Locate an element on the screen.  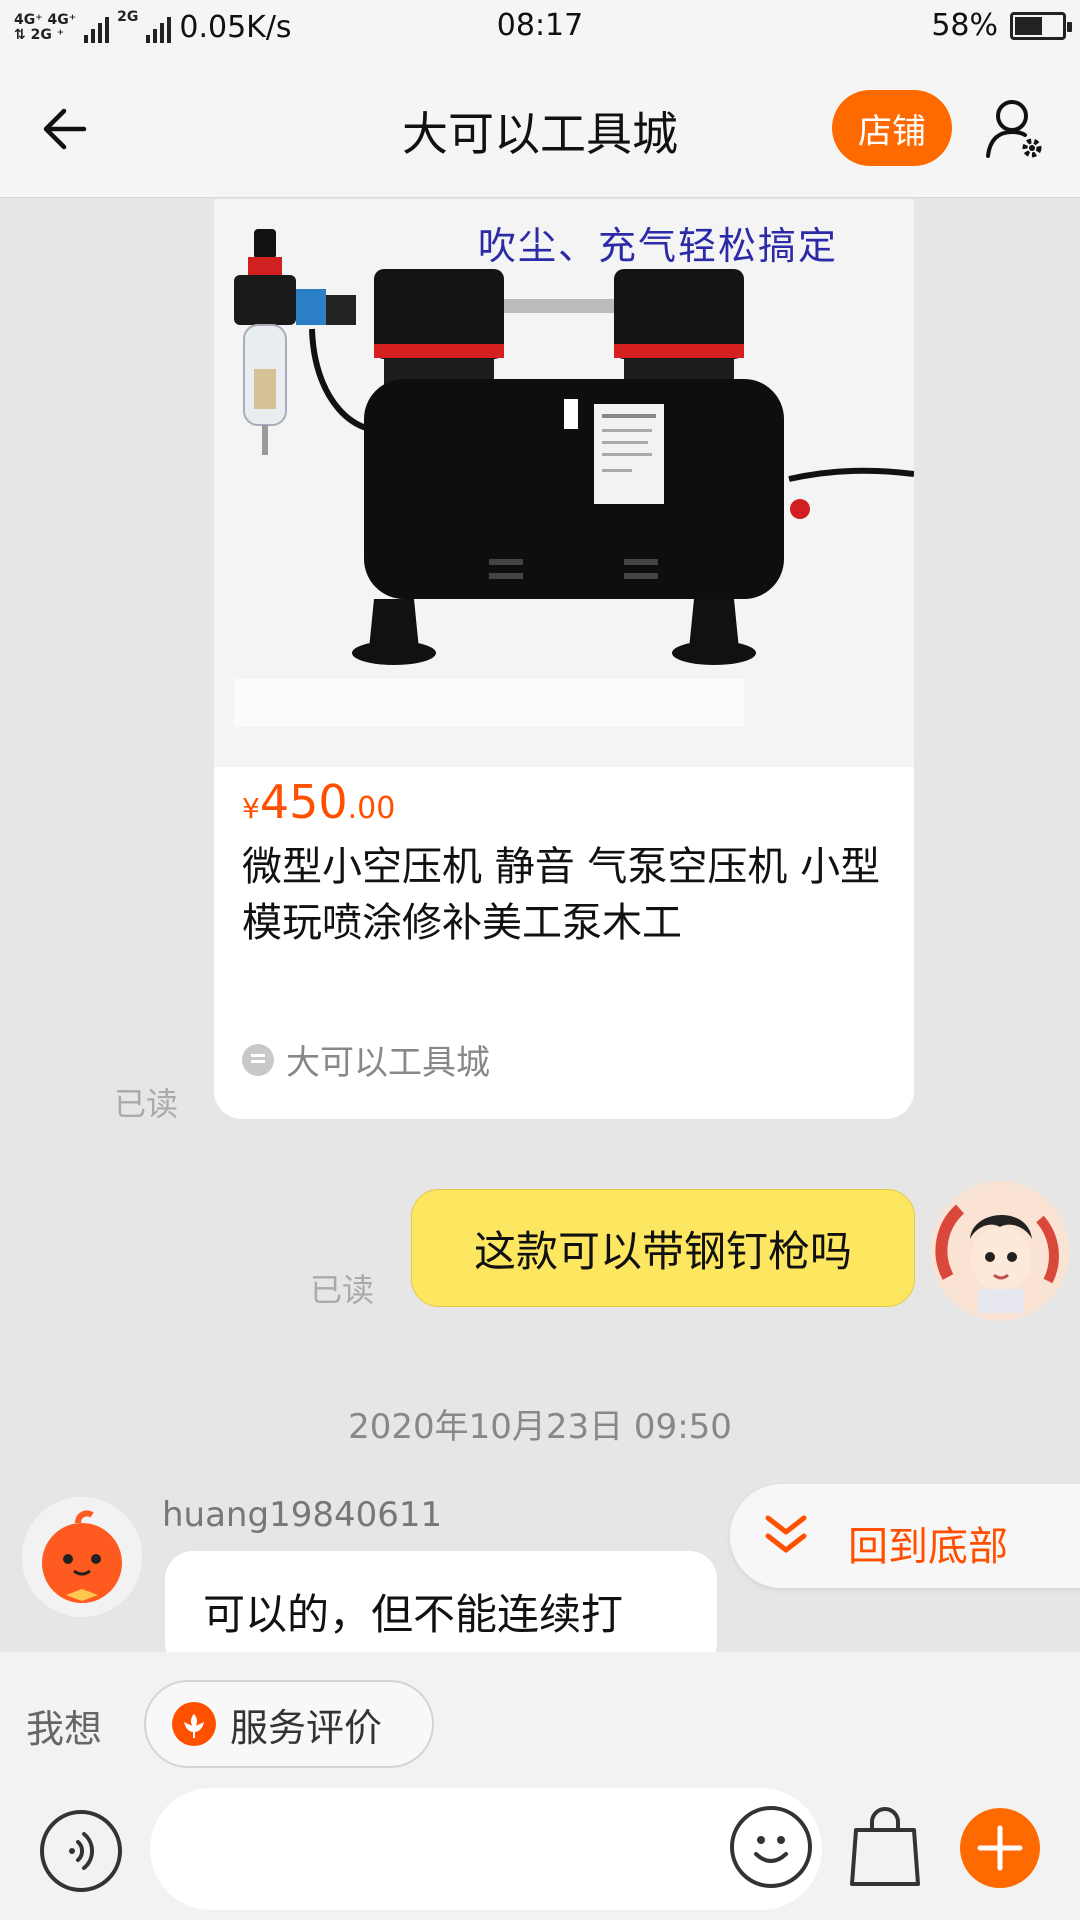
input-bar is located at coordinates (540, 1852).